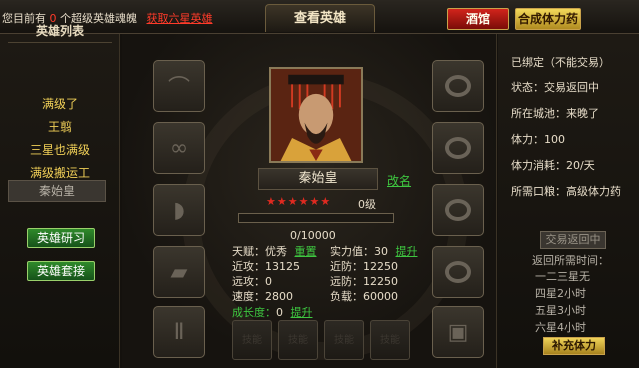 The height and width of the screenshot is (368, 639). What do you see at coordinates (60, 149) in the screenshot?
I see `hero-list-item: 三星也满级` at bounding box center [60, 149].